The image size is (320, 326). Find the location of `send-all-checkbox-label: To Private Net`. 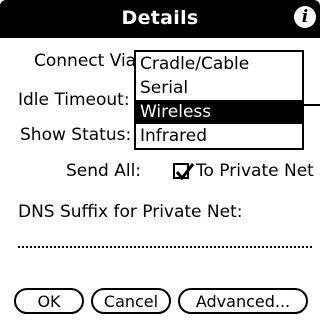

send-all-checkbox-label: To Private Net is located at coordinates (255, 171).